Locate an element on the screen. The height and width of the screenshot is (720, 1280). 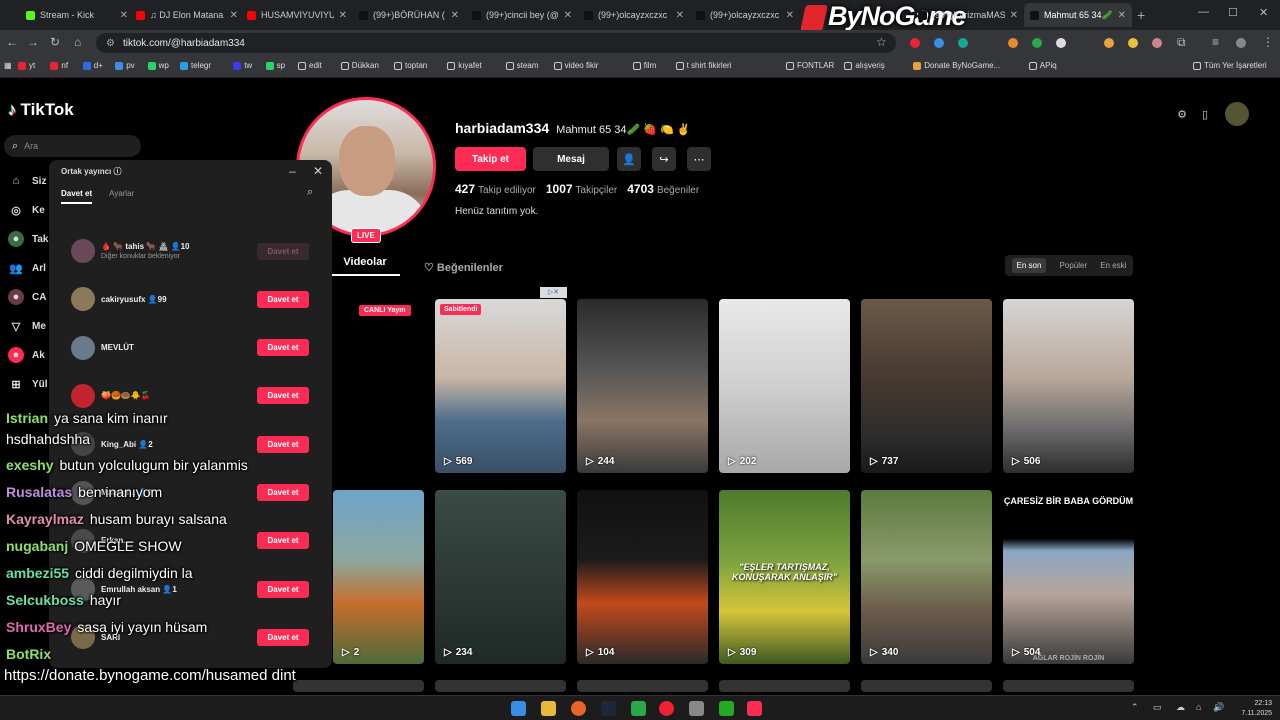
search-icon: ⌕ is located at coordinates (310, 192).